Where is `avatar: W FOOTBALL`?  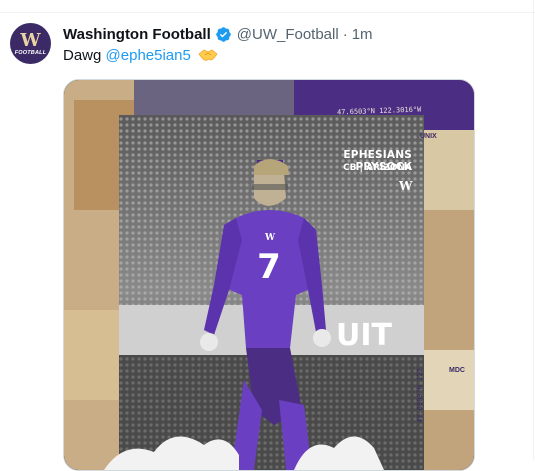 avatar: W FOOTBALL is located at coordinates (30, 43).